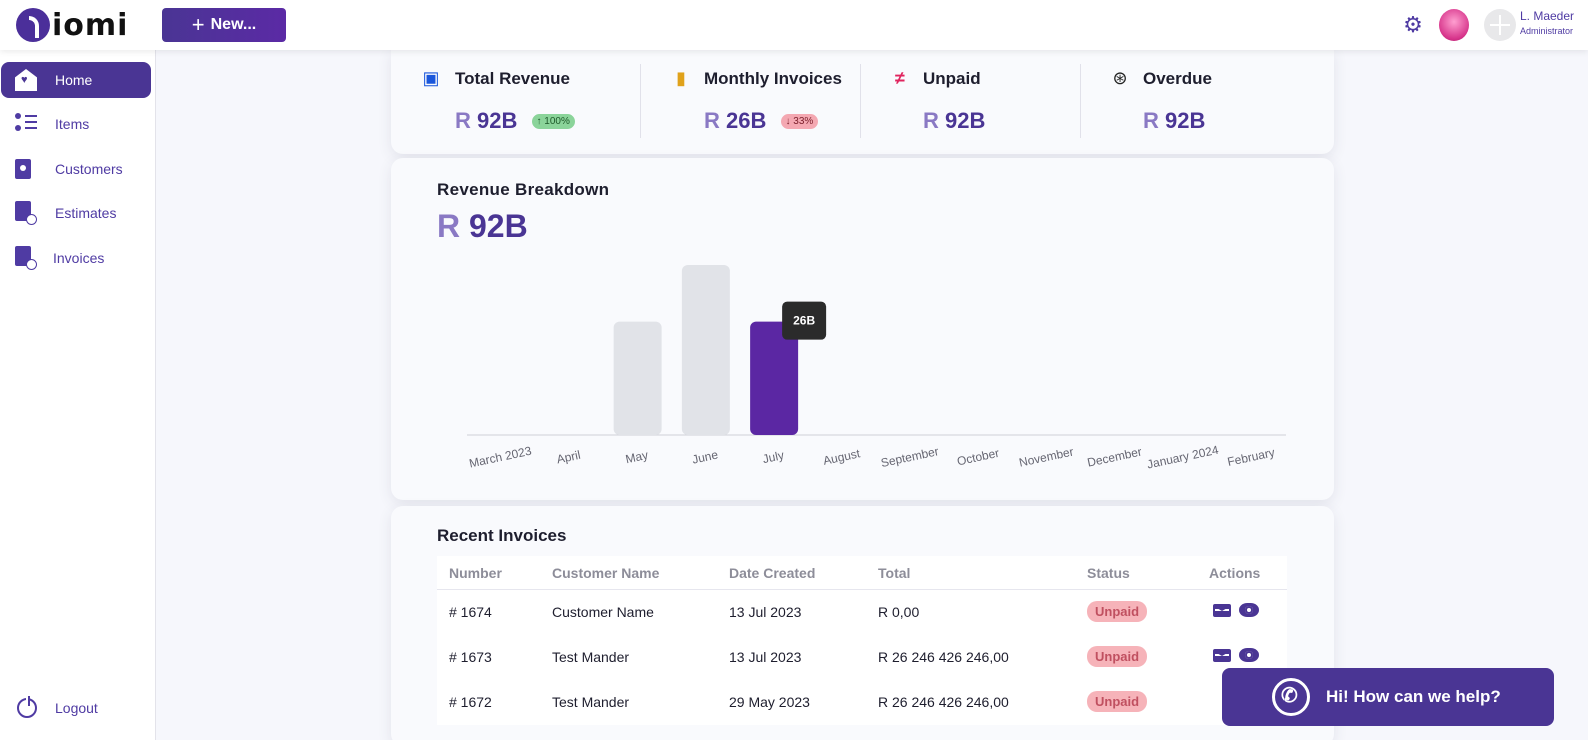 This screenshot has height=740, width=1588. What do you see at coordinates (1547, 31) in the screenshot?
I see `user-role: Administrator` at bounding box center [1547, 31].